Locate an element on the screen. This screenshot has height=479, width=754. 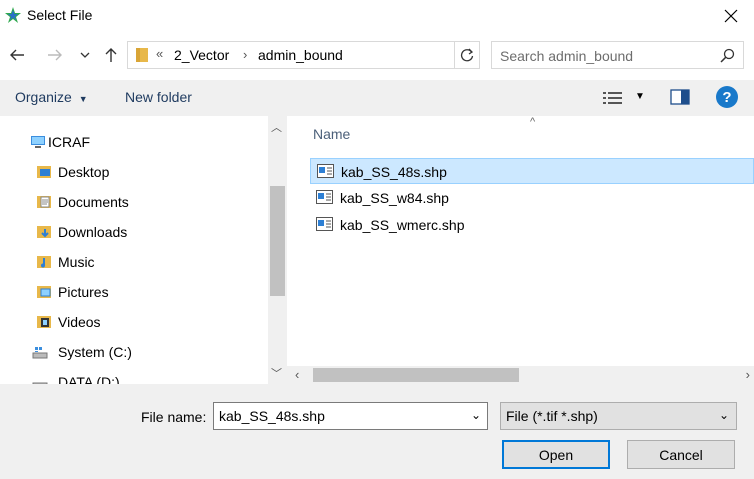
pictures-folder-icon is located at coordinates (44, 292).